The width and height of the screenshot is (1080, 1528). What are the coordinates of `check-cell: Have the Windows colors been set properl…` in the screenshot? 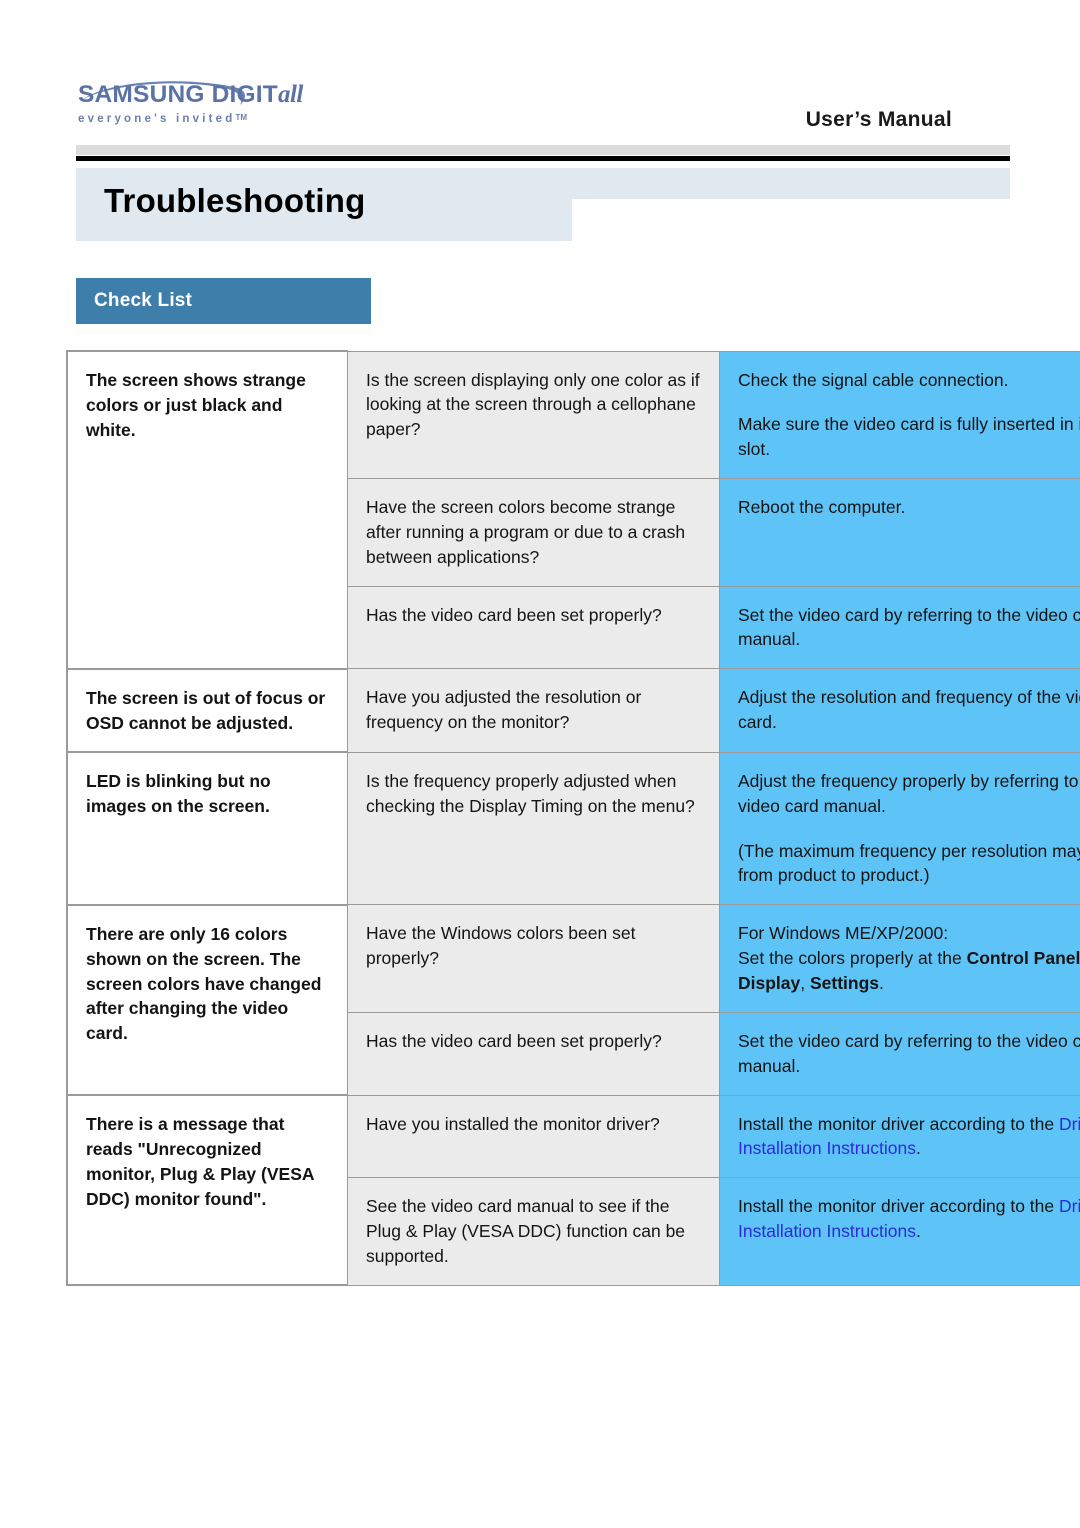 It's located at (533, 958).